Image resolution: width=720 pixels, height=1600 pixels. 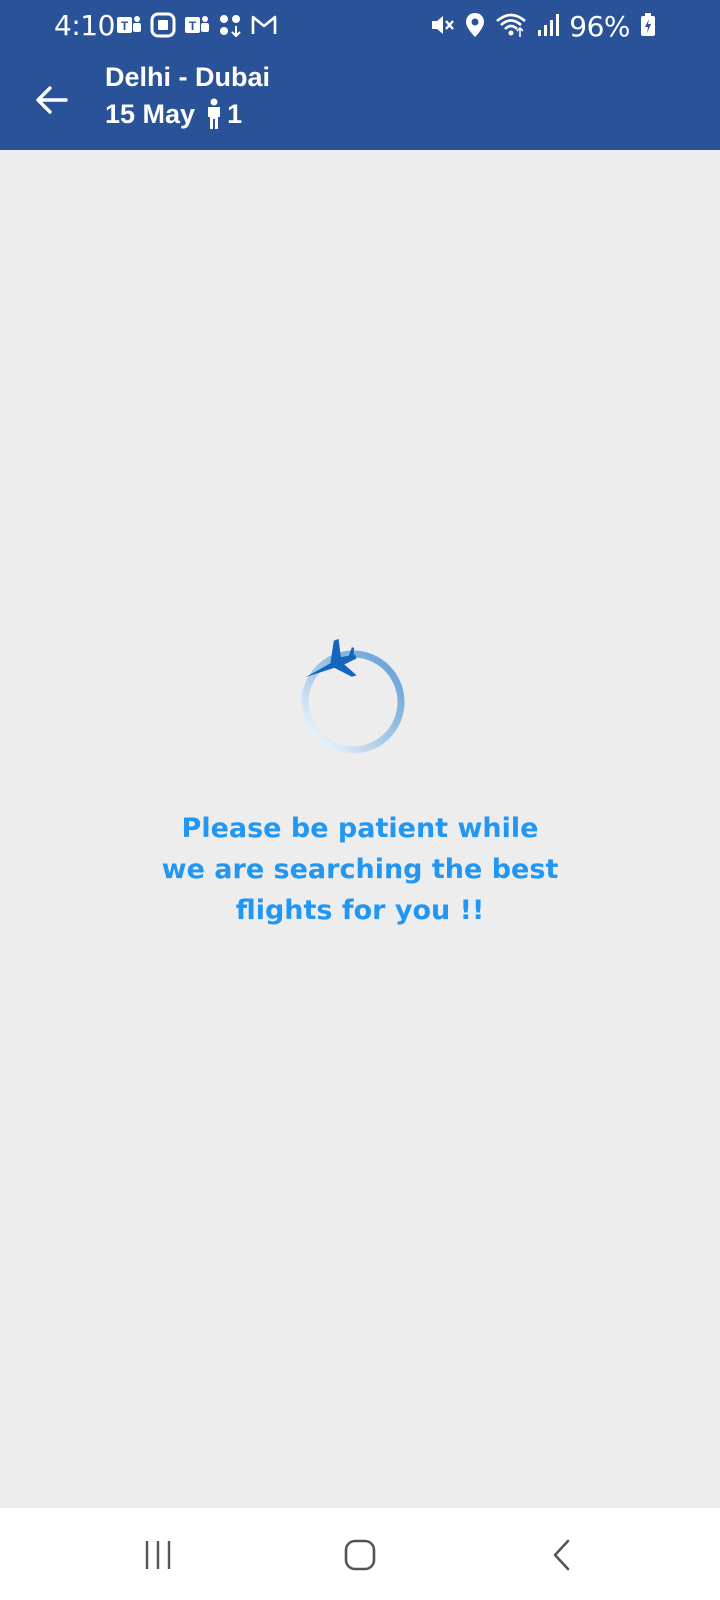 I want to click on arrow-left-icon, so click(x=52, y=100).